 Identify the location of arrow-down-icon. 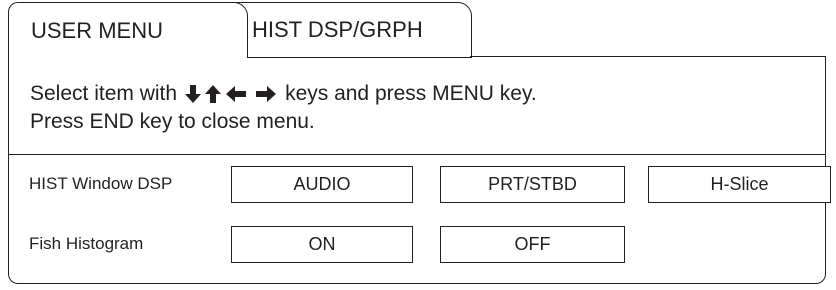
(193, 94).